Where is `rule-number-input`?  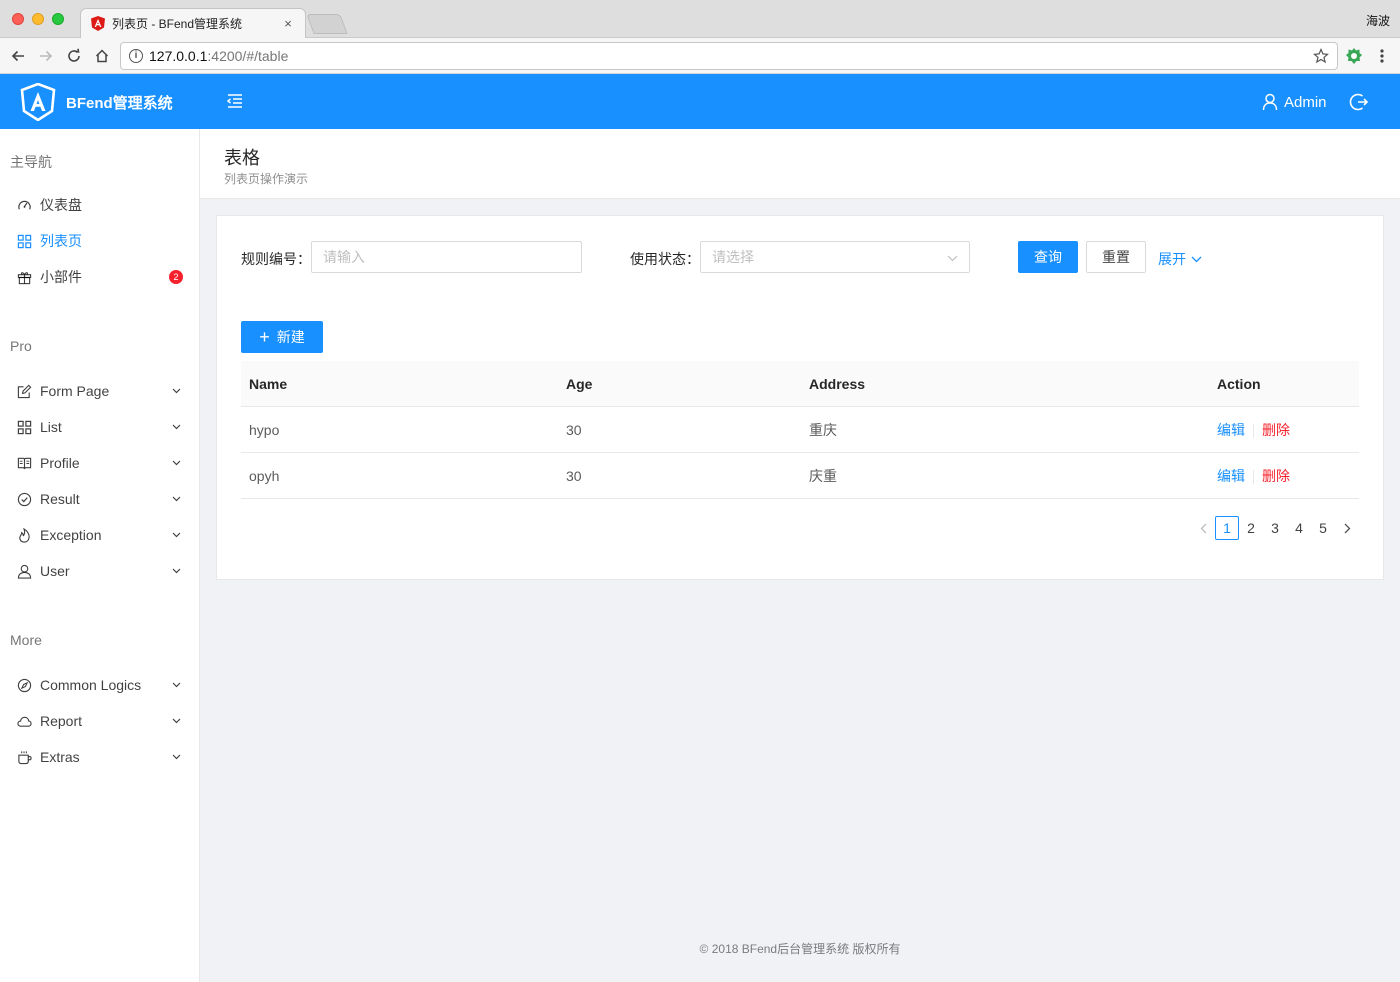
rule-number-input is located at coordinates (446, 257).